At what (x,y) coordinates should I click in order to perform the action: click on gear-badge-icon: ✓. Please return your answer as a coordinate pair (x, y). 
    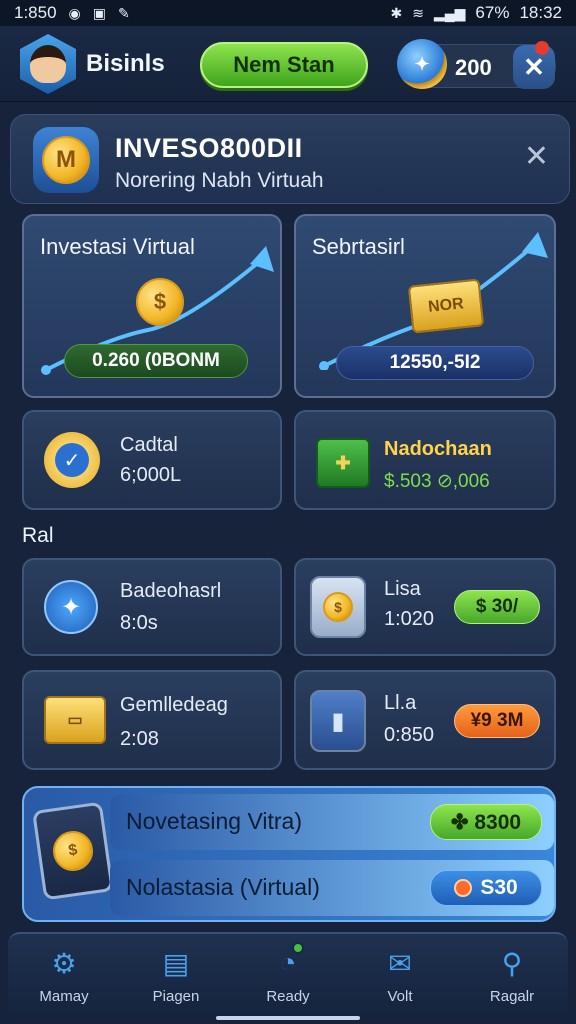
    Looking at the image, I should click on (72, 460).